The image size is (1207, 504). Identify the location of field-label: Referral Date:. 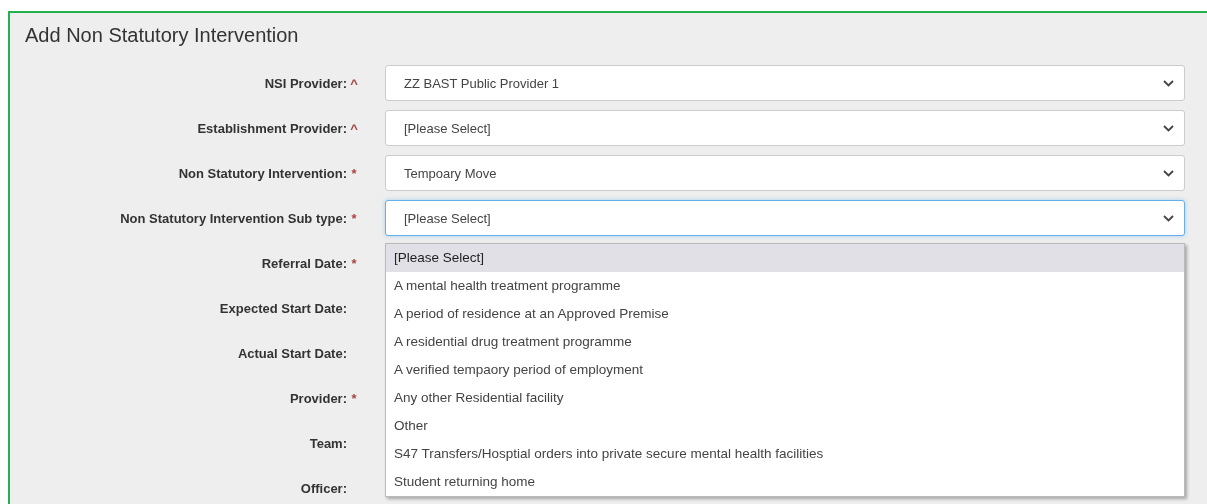
(304, 263).